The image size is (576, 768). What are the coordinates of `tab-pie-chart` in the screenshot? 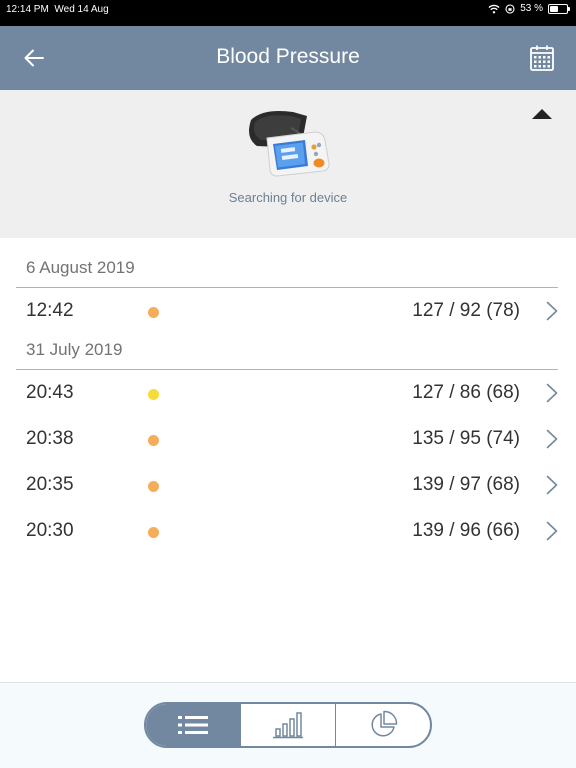 It's located at (382, 725).